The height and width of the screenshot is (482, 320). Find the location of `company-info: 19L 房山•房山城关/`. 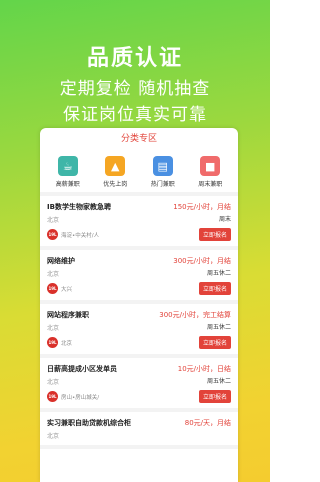

company-info: 19L 房山•房山城关/ is located at coordinates (73, 396).